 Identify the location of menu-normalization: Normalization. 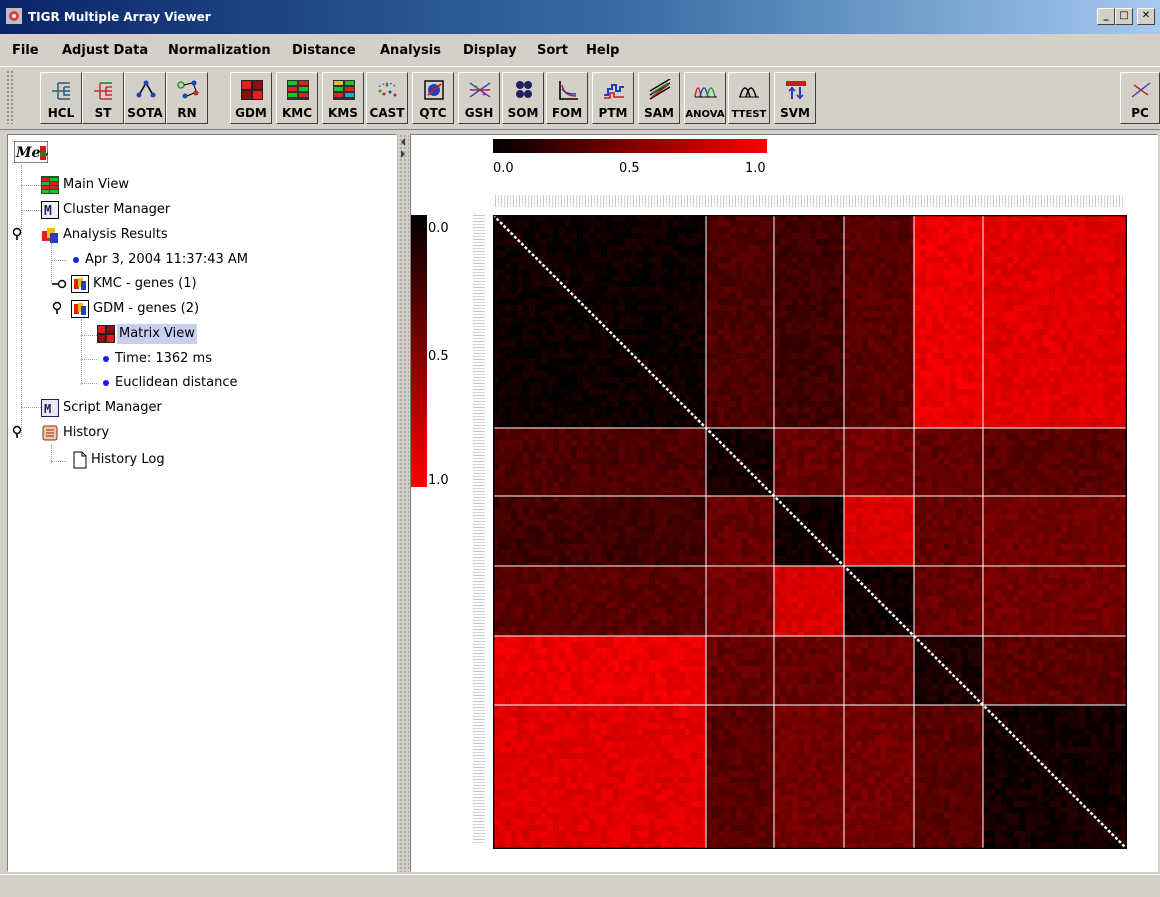
(219, 50).